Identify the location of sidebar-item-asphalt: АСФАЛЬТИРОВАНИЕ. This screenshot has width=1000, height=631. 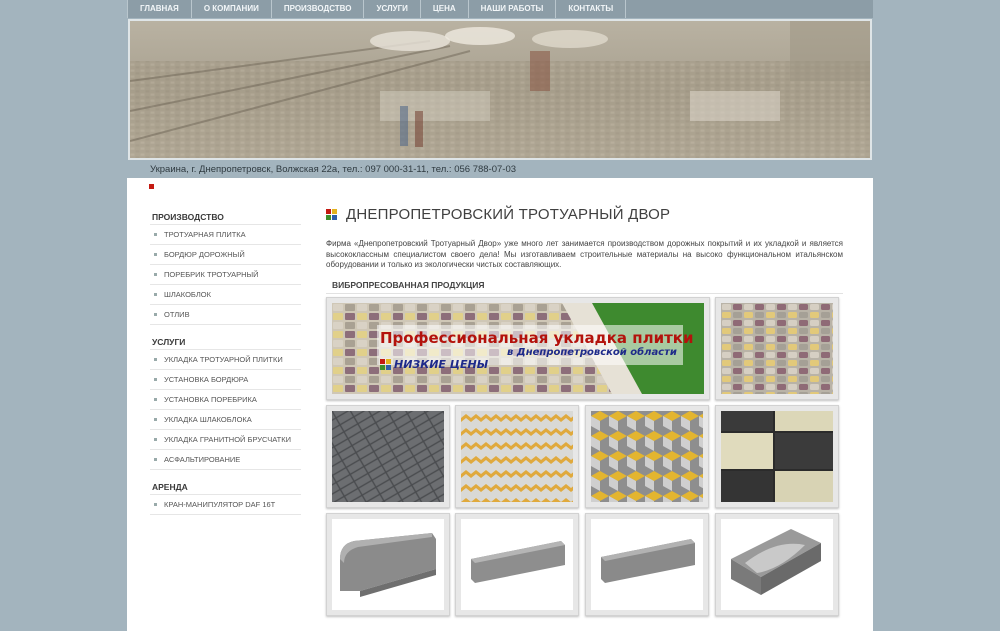
(225, 460).